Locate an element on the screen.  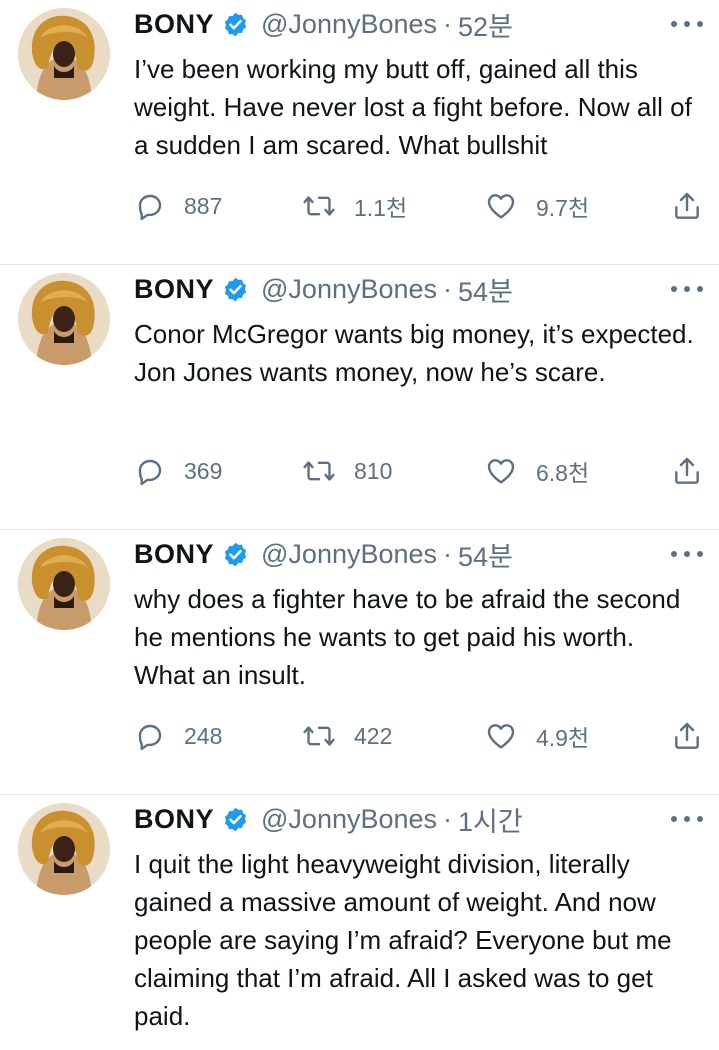
action-bar: 369 810 6.8천 is located at coordinates (418, 471).